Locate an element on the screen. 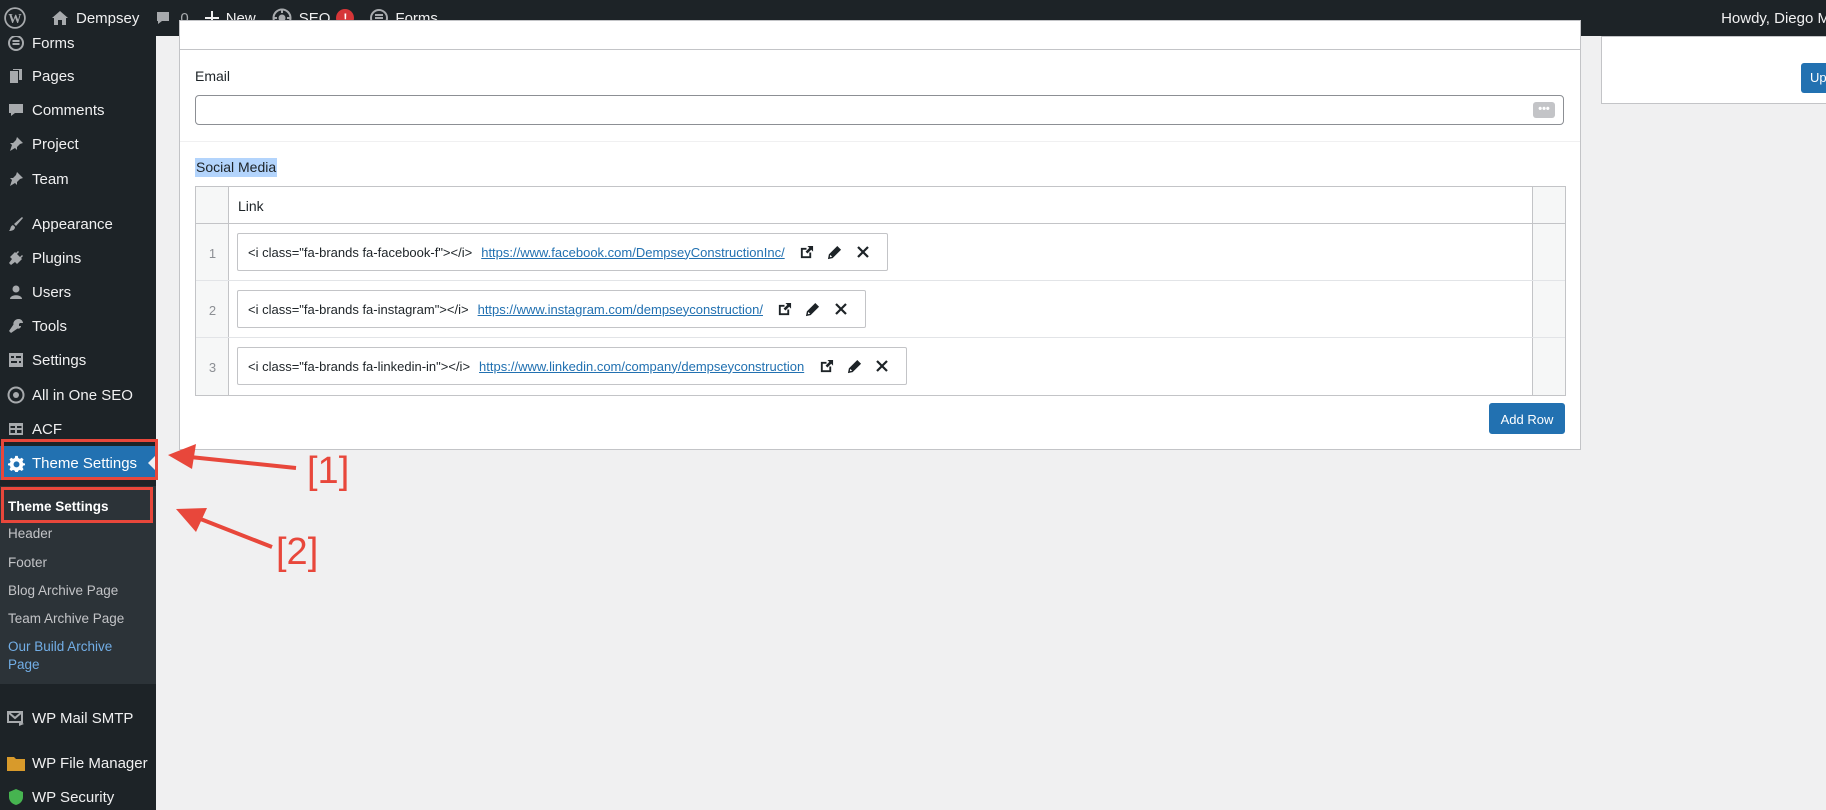  annotation-arrows is located at coordinates (232, 496).